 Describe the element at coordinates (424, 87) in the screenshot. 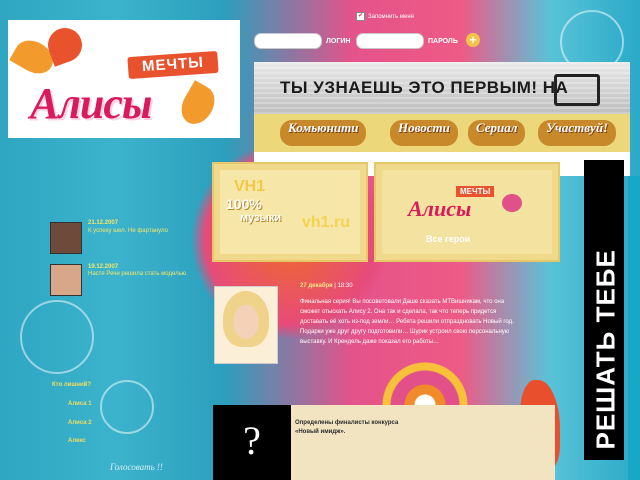

I see `banner-text: ТЫ УЗНАЕШЬ ЭТО ПЕРВЫМ! НА` at that location.